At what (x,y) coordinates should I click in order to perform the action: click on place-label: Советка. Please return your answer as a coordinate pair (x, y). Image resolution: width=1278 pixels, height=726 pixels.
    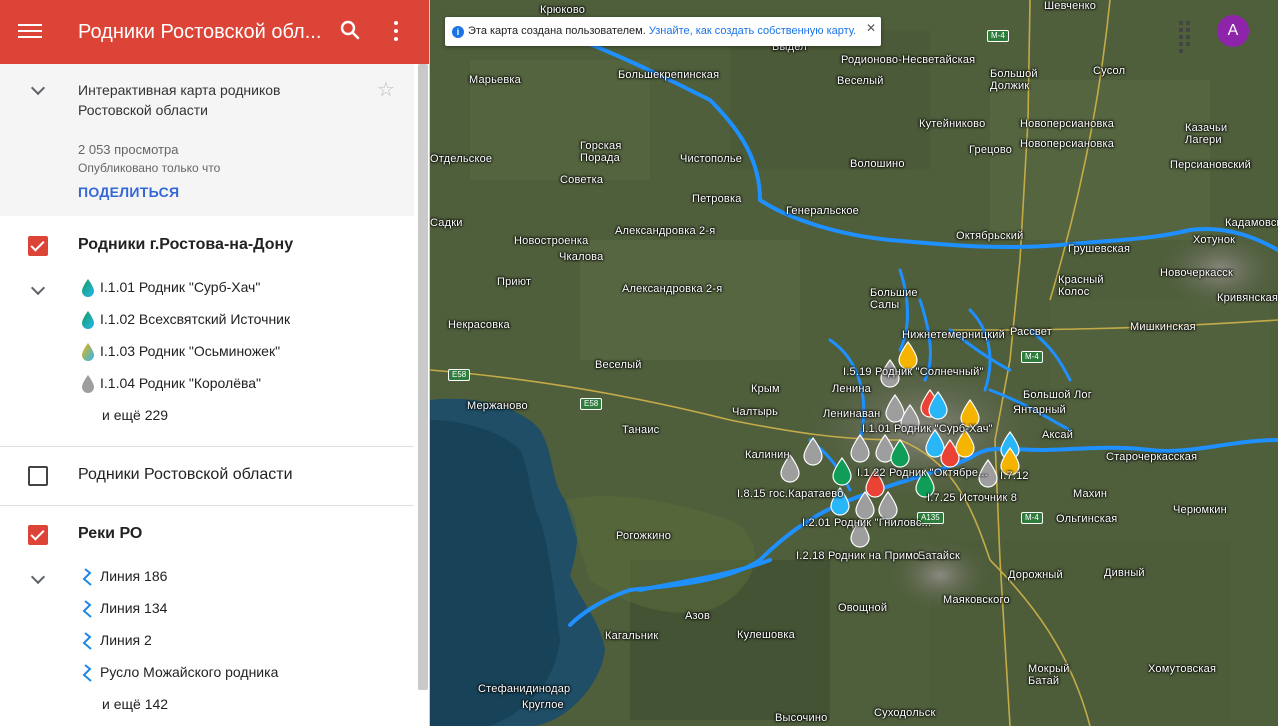
    Looking at the image, I should click on (582, 180).